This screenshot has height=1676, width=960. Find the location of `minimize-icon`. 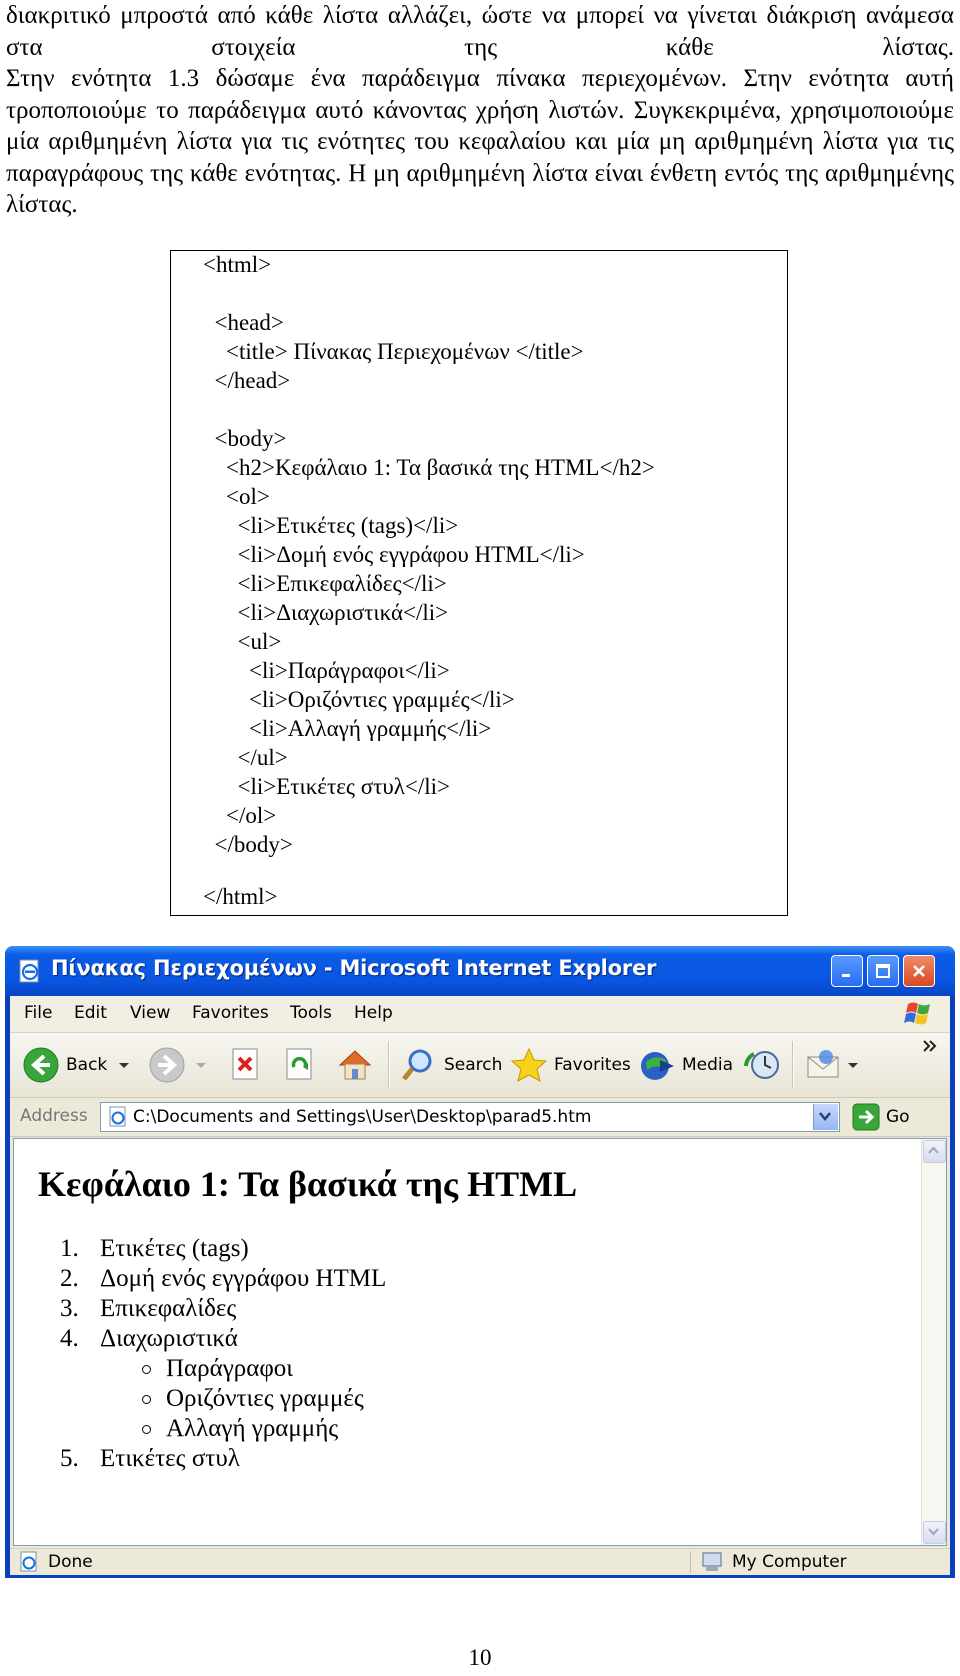

minimize-icon is located at coordinates (846, 975).